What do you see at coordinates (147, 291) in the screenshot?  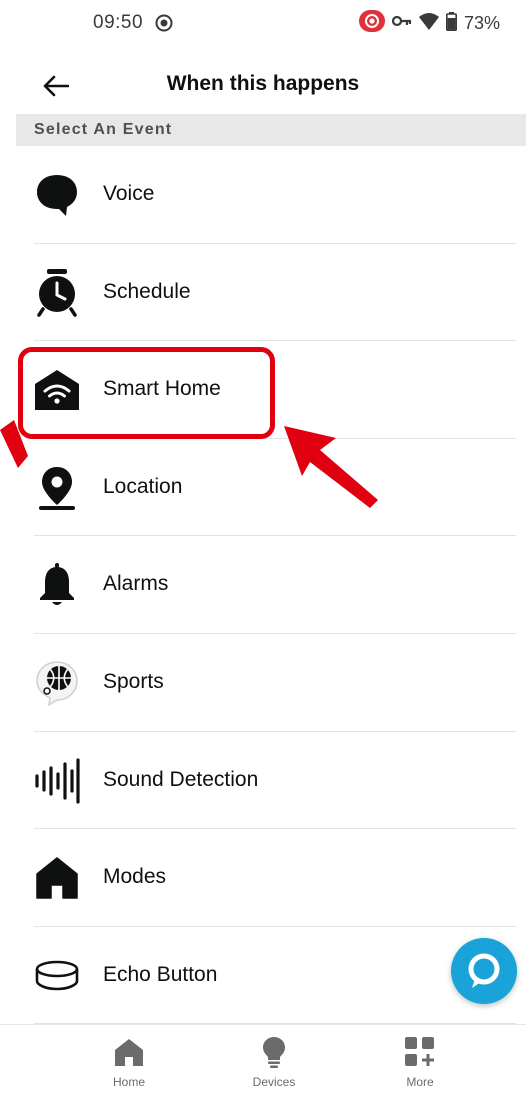 I see `event-label: Schedule` at bounding box center [147, 291].